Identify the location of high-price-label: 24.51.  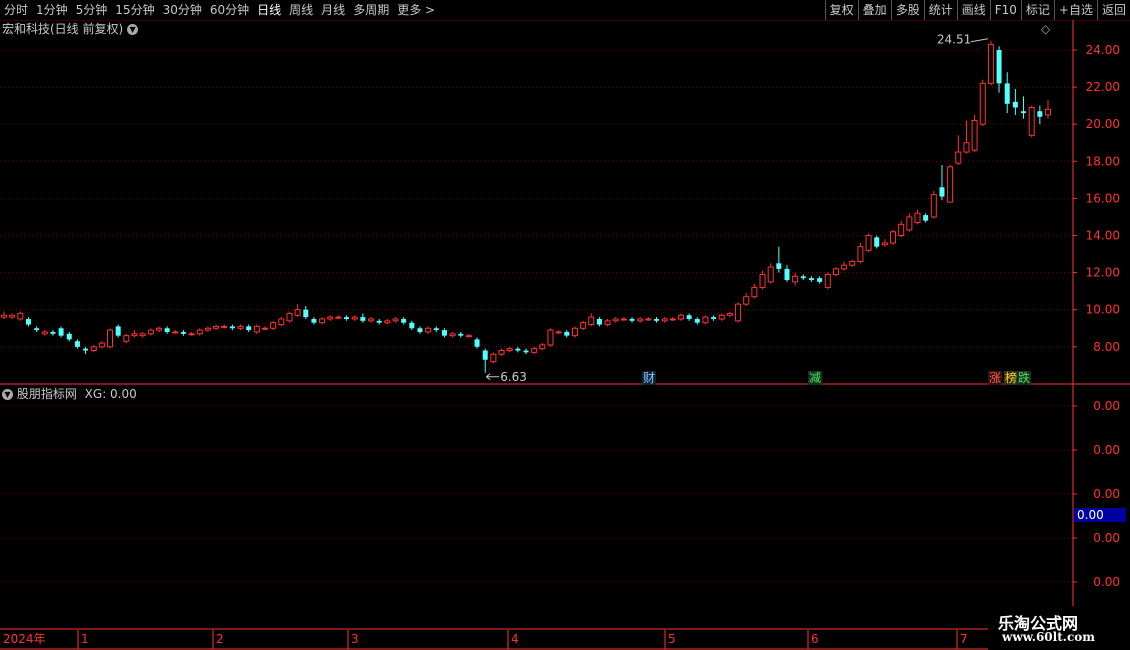
(954, 40).